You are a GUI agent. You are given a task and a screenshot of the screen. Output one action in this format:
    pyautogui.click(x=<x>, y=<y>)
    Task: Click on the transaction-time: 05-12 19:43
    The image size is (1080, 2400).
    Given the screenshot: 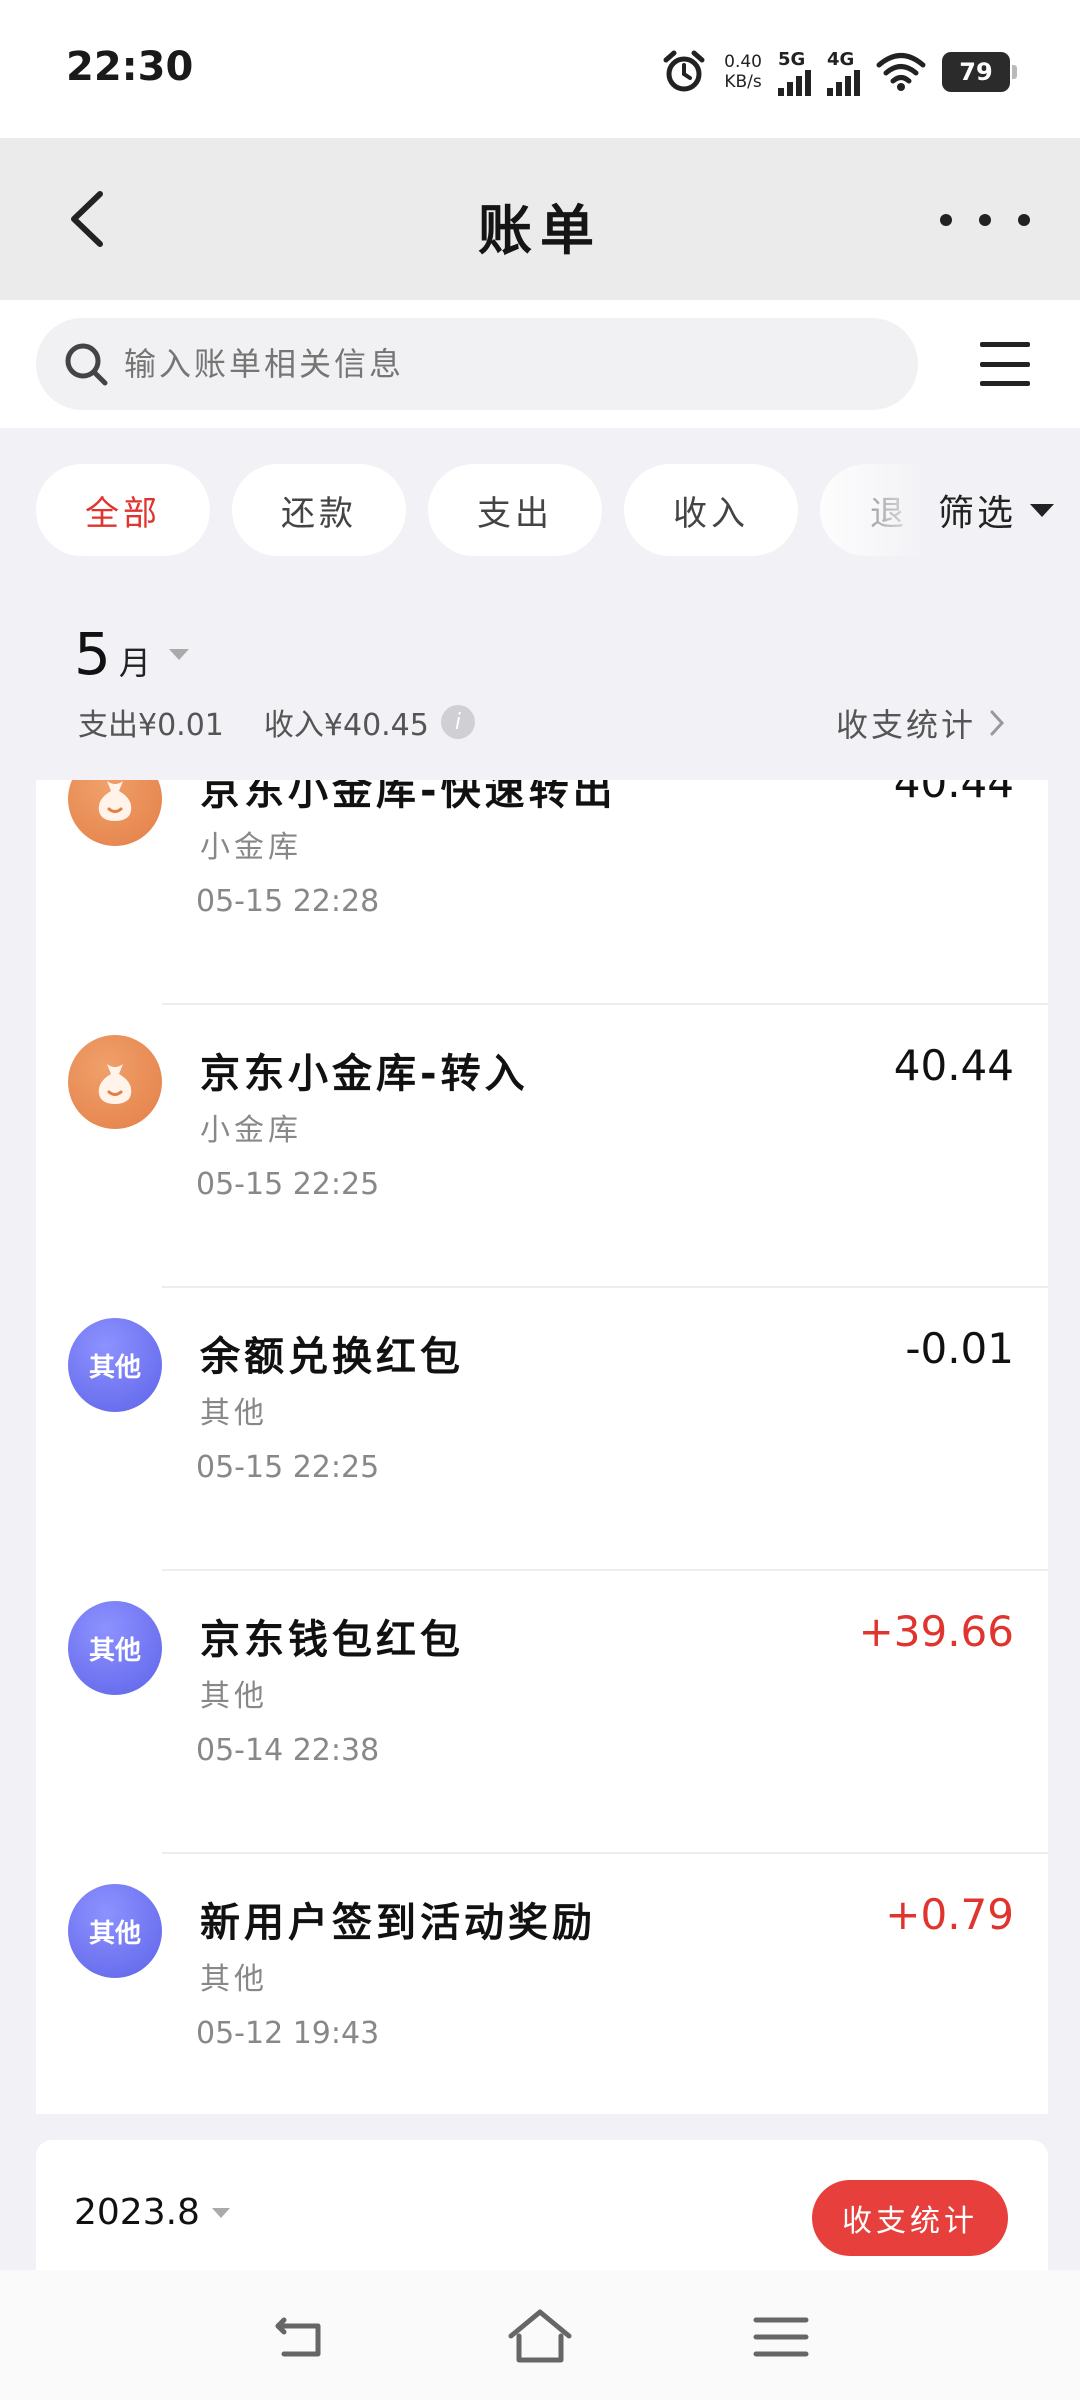 What is the action you would take?
    pyautogui.click(x=288, y=2033)
    